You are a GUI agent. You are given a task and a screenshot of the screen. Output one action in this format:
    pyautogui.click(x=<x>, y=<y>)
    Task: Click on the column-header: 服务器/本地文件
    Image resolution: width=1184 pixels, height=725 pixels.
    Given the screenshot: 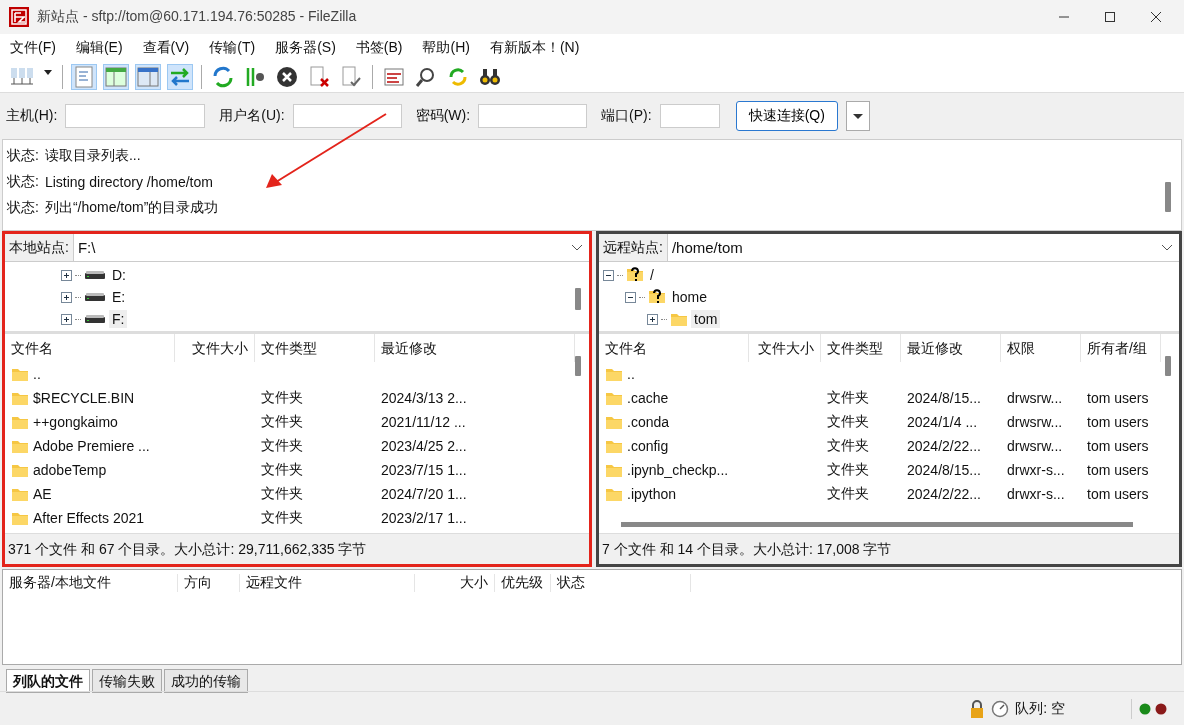 What is the action you would take?
    pyautogui.click(x=90, y=583)
    